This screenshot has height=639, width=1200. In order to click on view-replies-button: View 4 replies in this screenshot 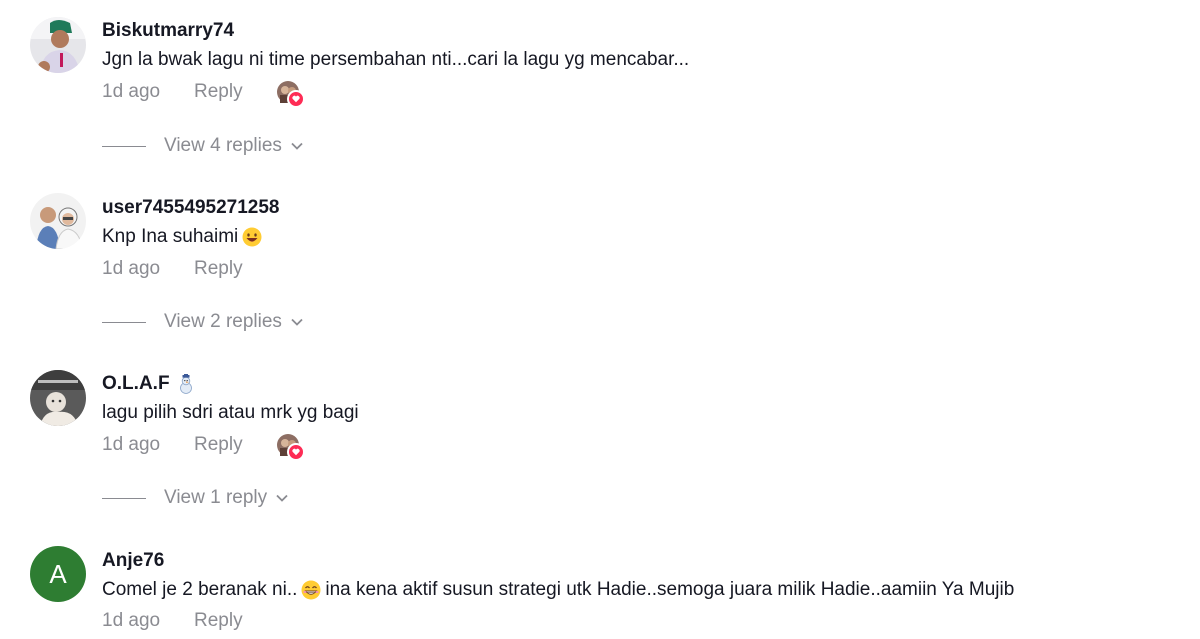, I will do `click(203, 146)`.